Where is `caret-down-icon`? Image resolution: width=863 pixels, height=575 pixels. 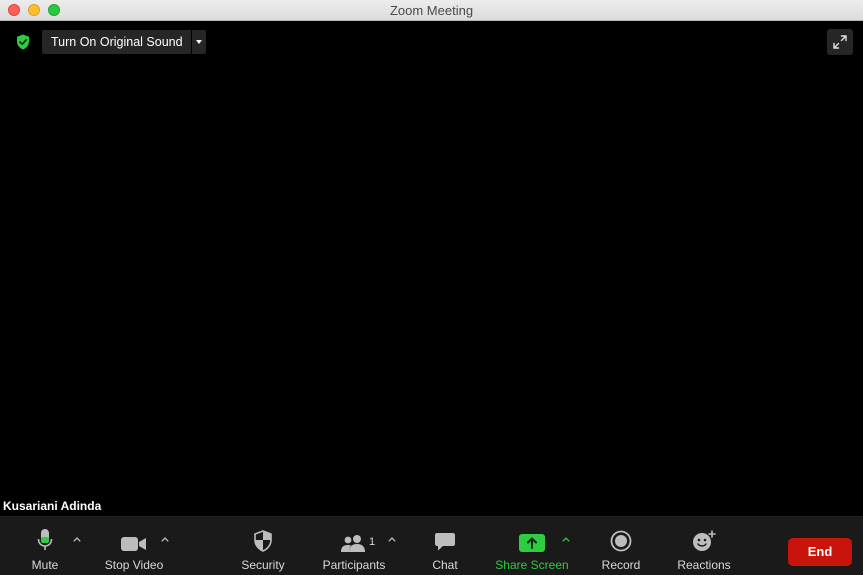 caret-down-icon is located at coordinates (199, 42).